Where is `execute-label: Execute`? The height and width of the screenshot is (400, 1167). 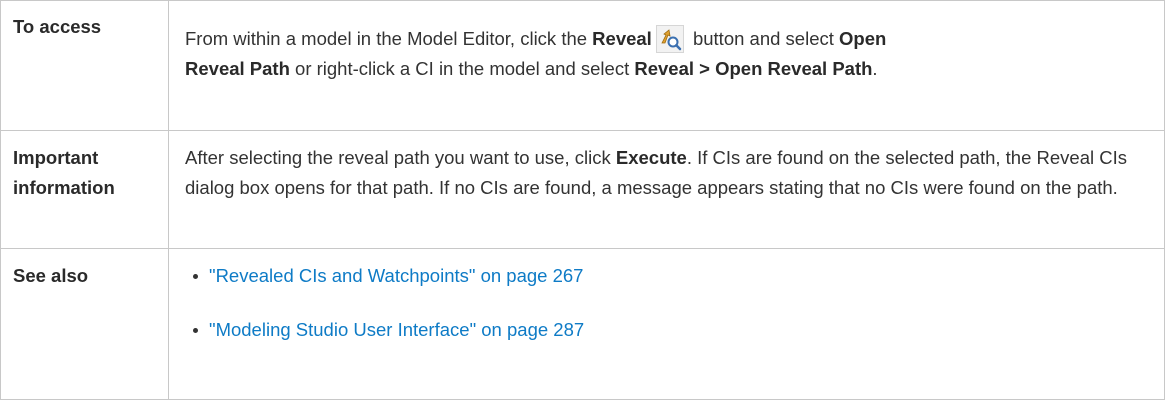 execute-label: Execute is located at coordinates (651, 157).